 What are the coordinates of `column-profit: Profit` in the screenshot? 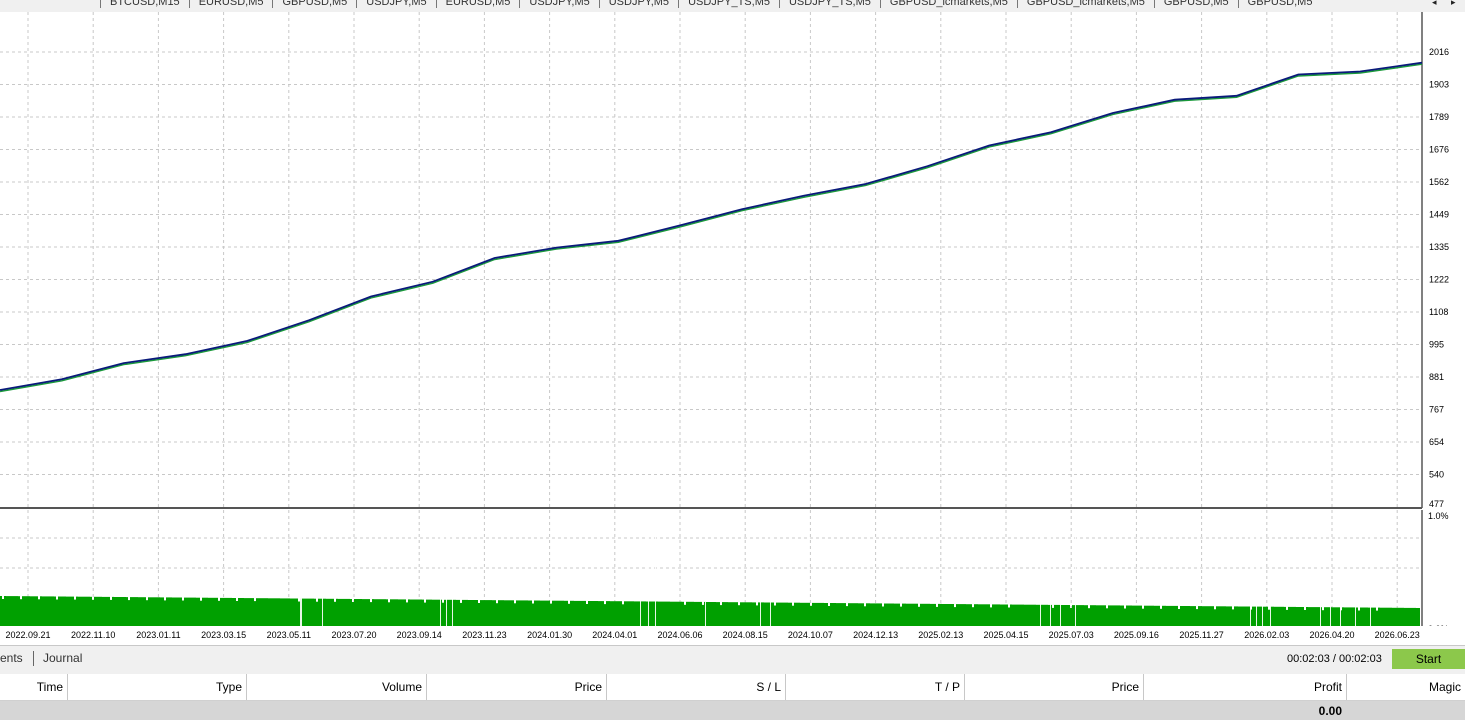 It's located at (1245, 687).